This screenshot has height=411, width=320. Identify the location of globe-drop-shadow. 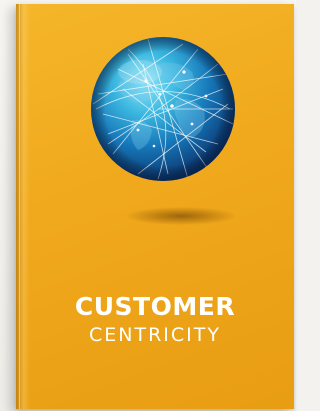
(181, 216).